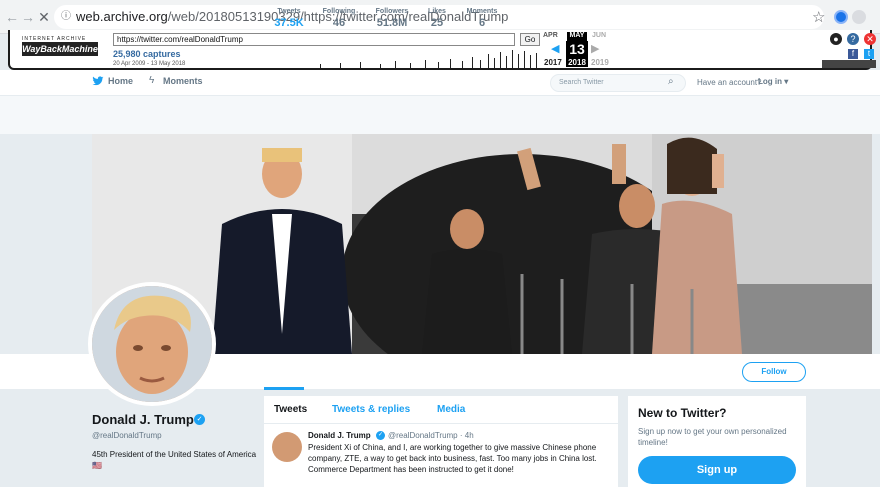  Describe the element at coordinates (60, 49) in the screenshot. I see `wayback-logo: WayBackMachine` at that location.